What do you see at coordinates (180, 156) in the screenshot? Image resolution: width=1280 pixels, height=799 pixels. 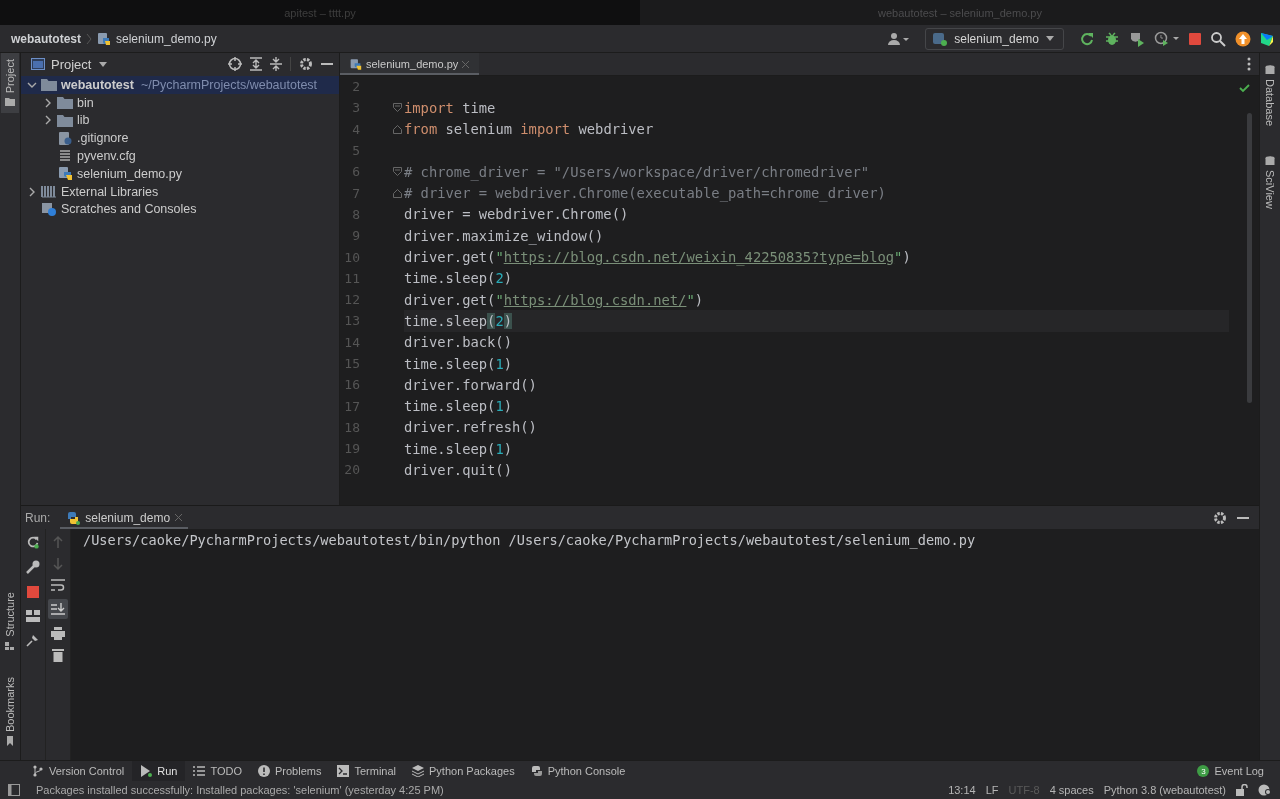 I see `tree-item: pyvenv.cfg` at bounding box center [180, 156].